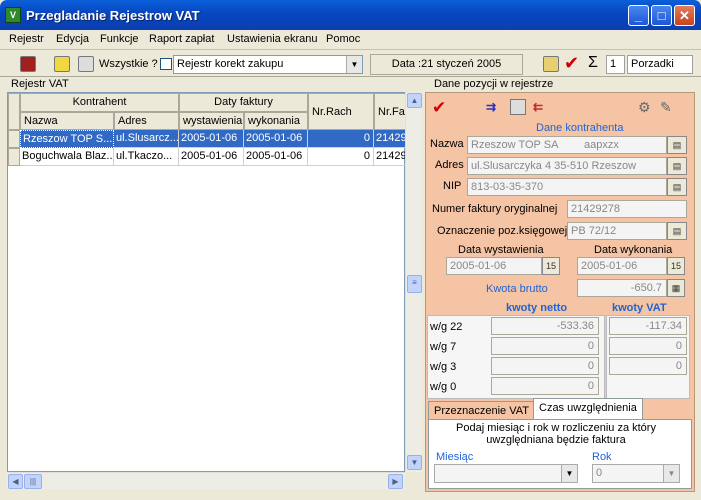 The image size is (701, 500). What do you see at coordinates (455, 457) in the screenshot?
I see `month-label: Miesiąc` at bounding box center [455, 457].